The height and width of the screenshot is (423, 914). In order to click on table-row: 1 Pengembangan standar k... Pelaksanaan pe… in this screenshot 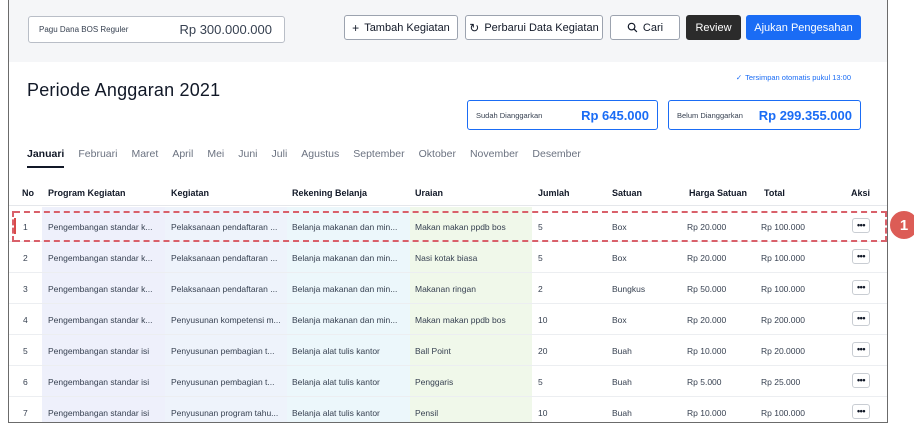, I will do `click(448, 226)`.